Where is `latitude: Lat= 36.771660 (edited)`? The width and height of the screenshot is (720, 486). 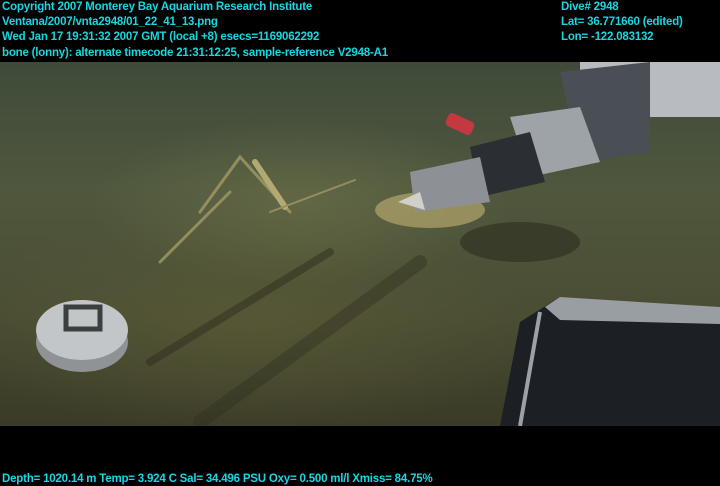 latitude: Lat= 36.771660 (edited) is located at coordinates (622, 22).